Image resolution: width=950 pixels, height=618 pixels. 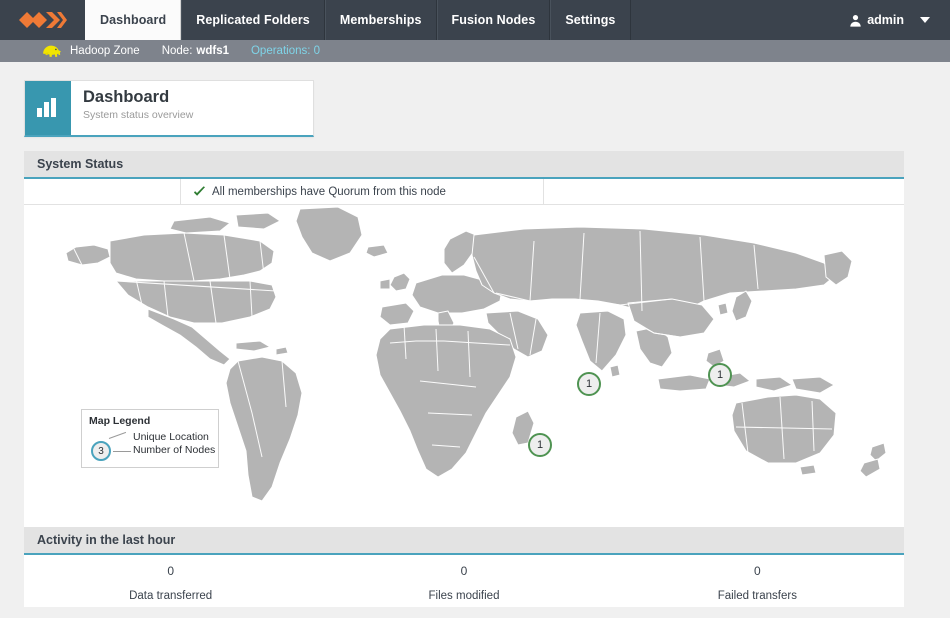 I want to click on map-legend-label-number-of-nodes: Number of Nodes, so click(x=174, y=450).